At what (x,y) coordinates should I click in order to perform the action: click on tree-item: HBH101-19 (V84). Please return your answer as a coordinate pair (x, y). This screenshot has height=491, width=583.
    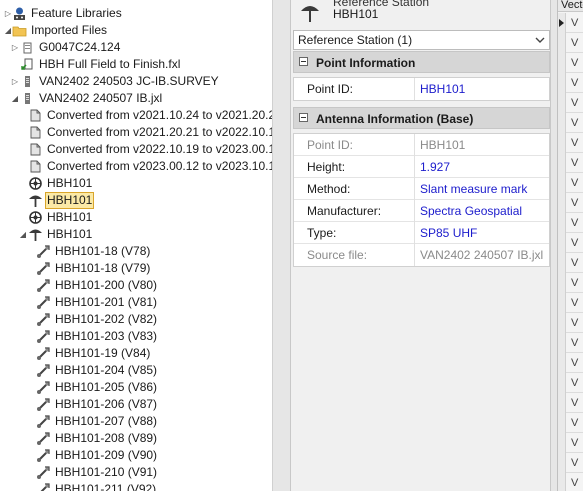
    Looking at the image, I should click on (136, 353).